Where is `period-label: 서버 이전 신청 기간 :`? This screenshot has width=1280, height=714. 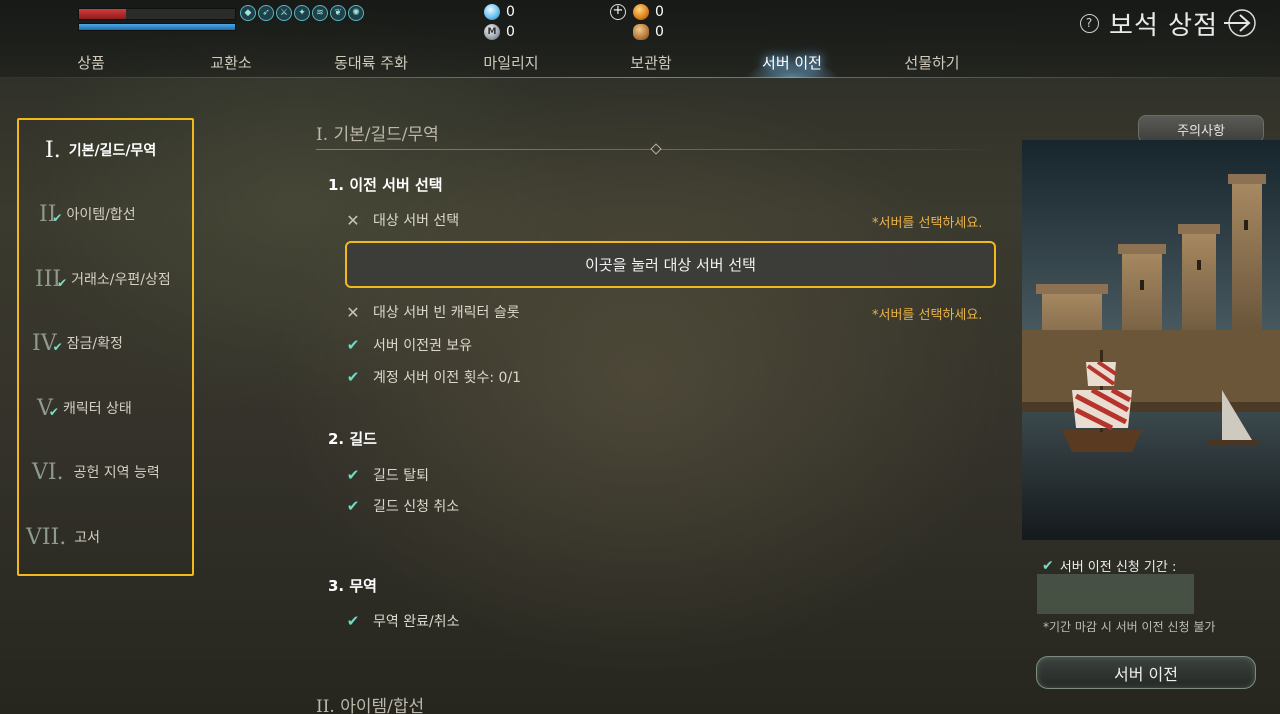
period-label: 서버 이전 신청 기간 : is located at coordinates (1118, 567).